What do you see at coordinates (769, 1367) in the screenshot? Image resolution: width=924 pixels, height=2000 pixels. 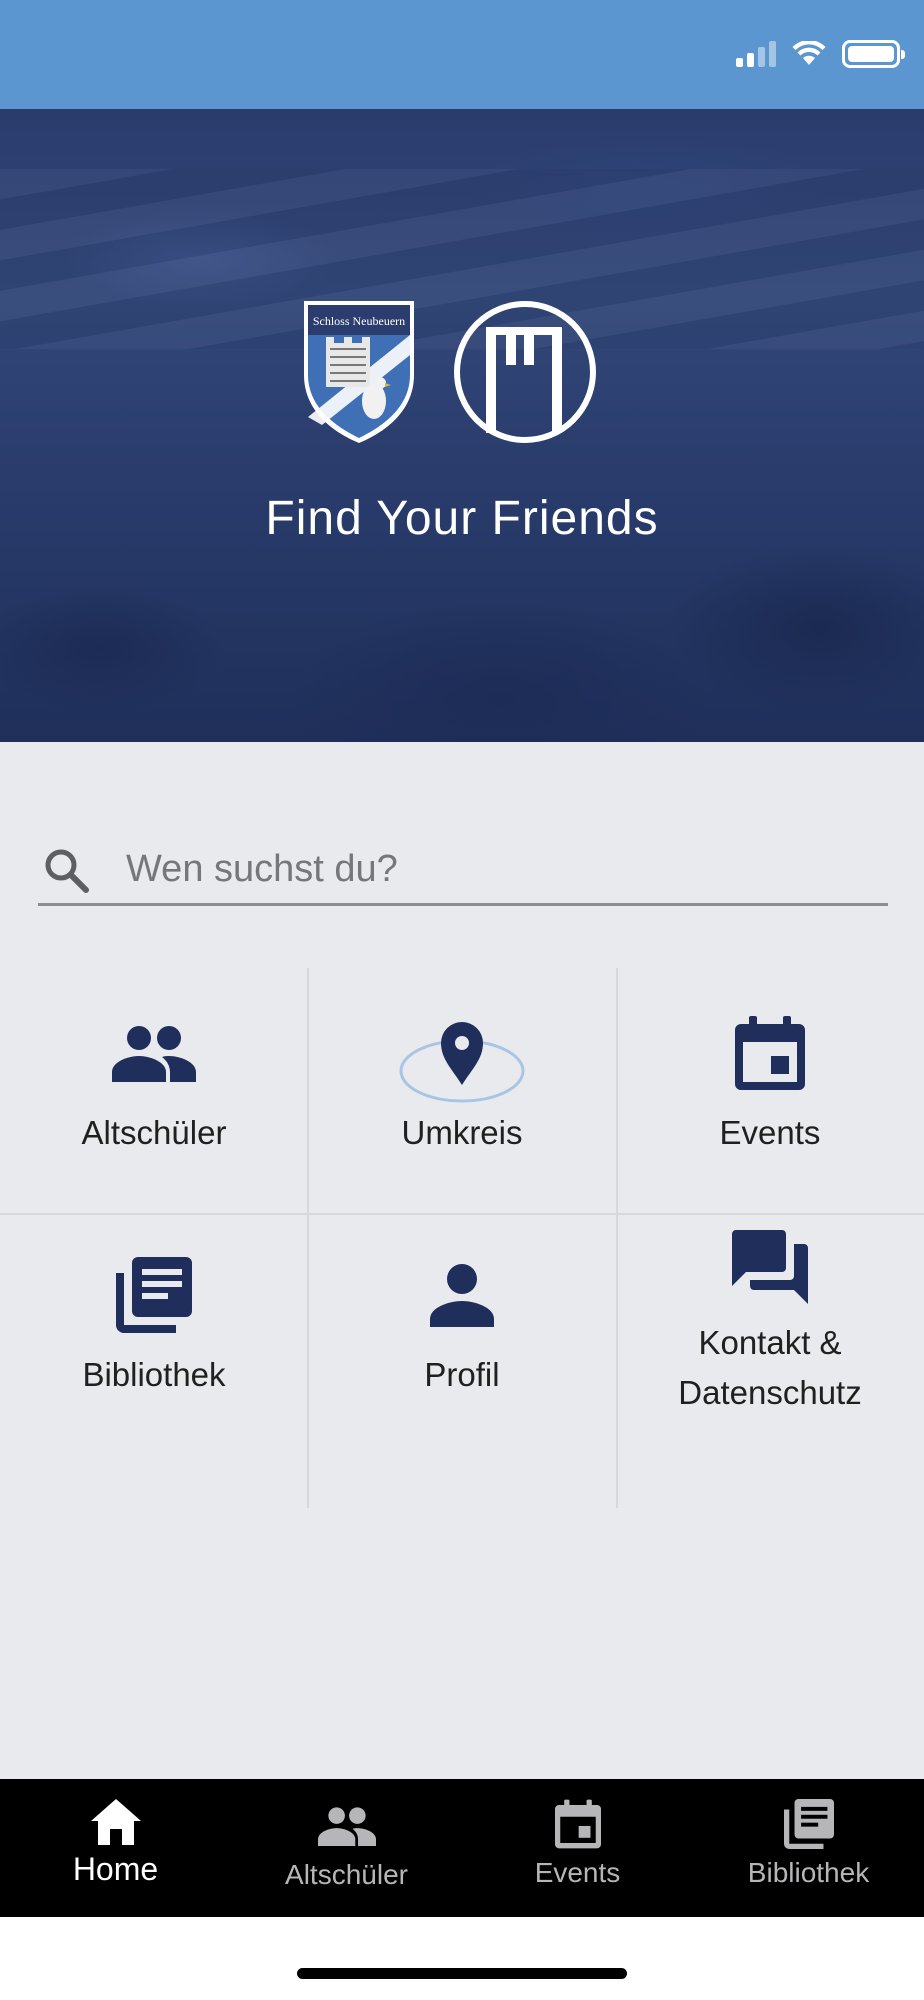 I see `tile-label: Kontakt & Datenschutz` at bounding box center [769, 1367].